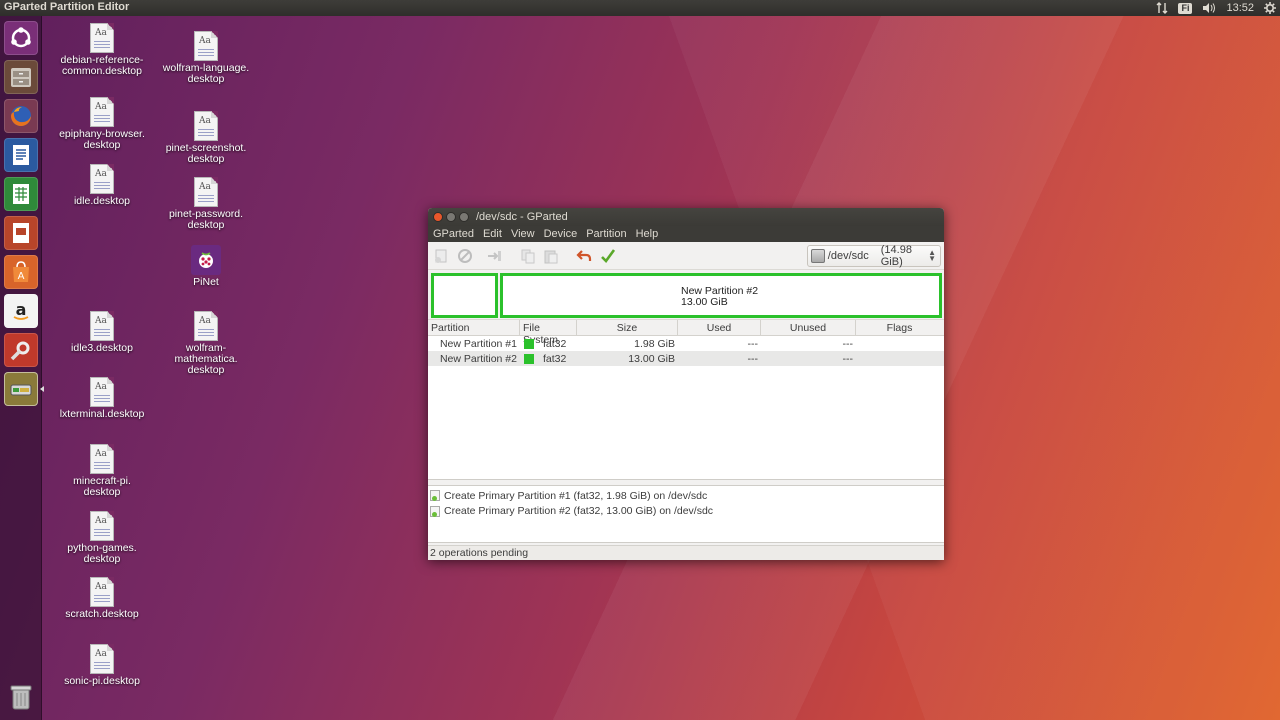 The width and height of the screenshot is (1280, 720). I want to click on maximize-button, so click(464, 217).